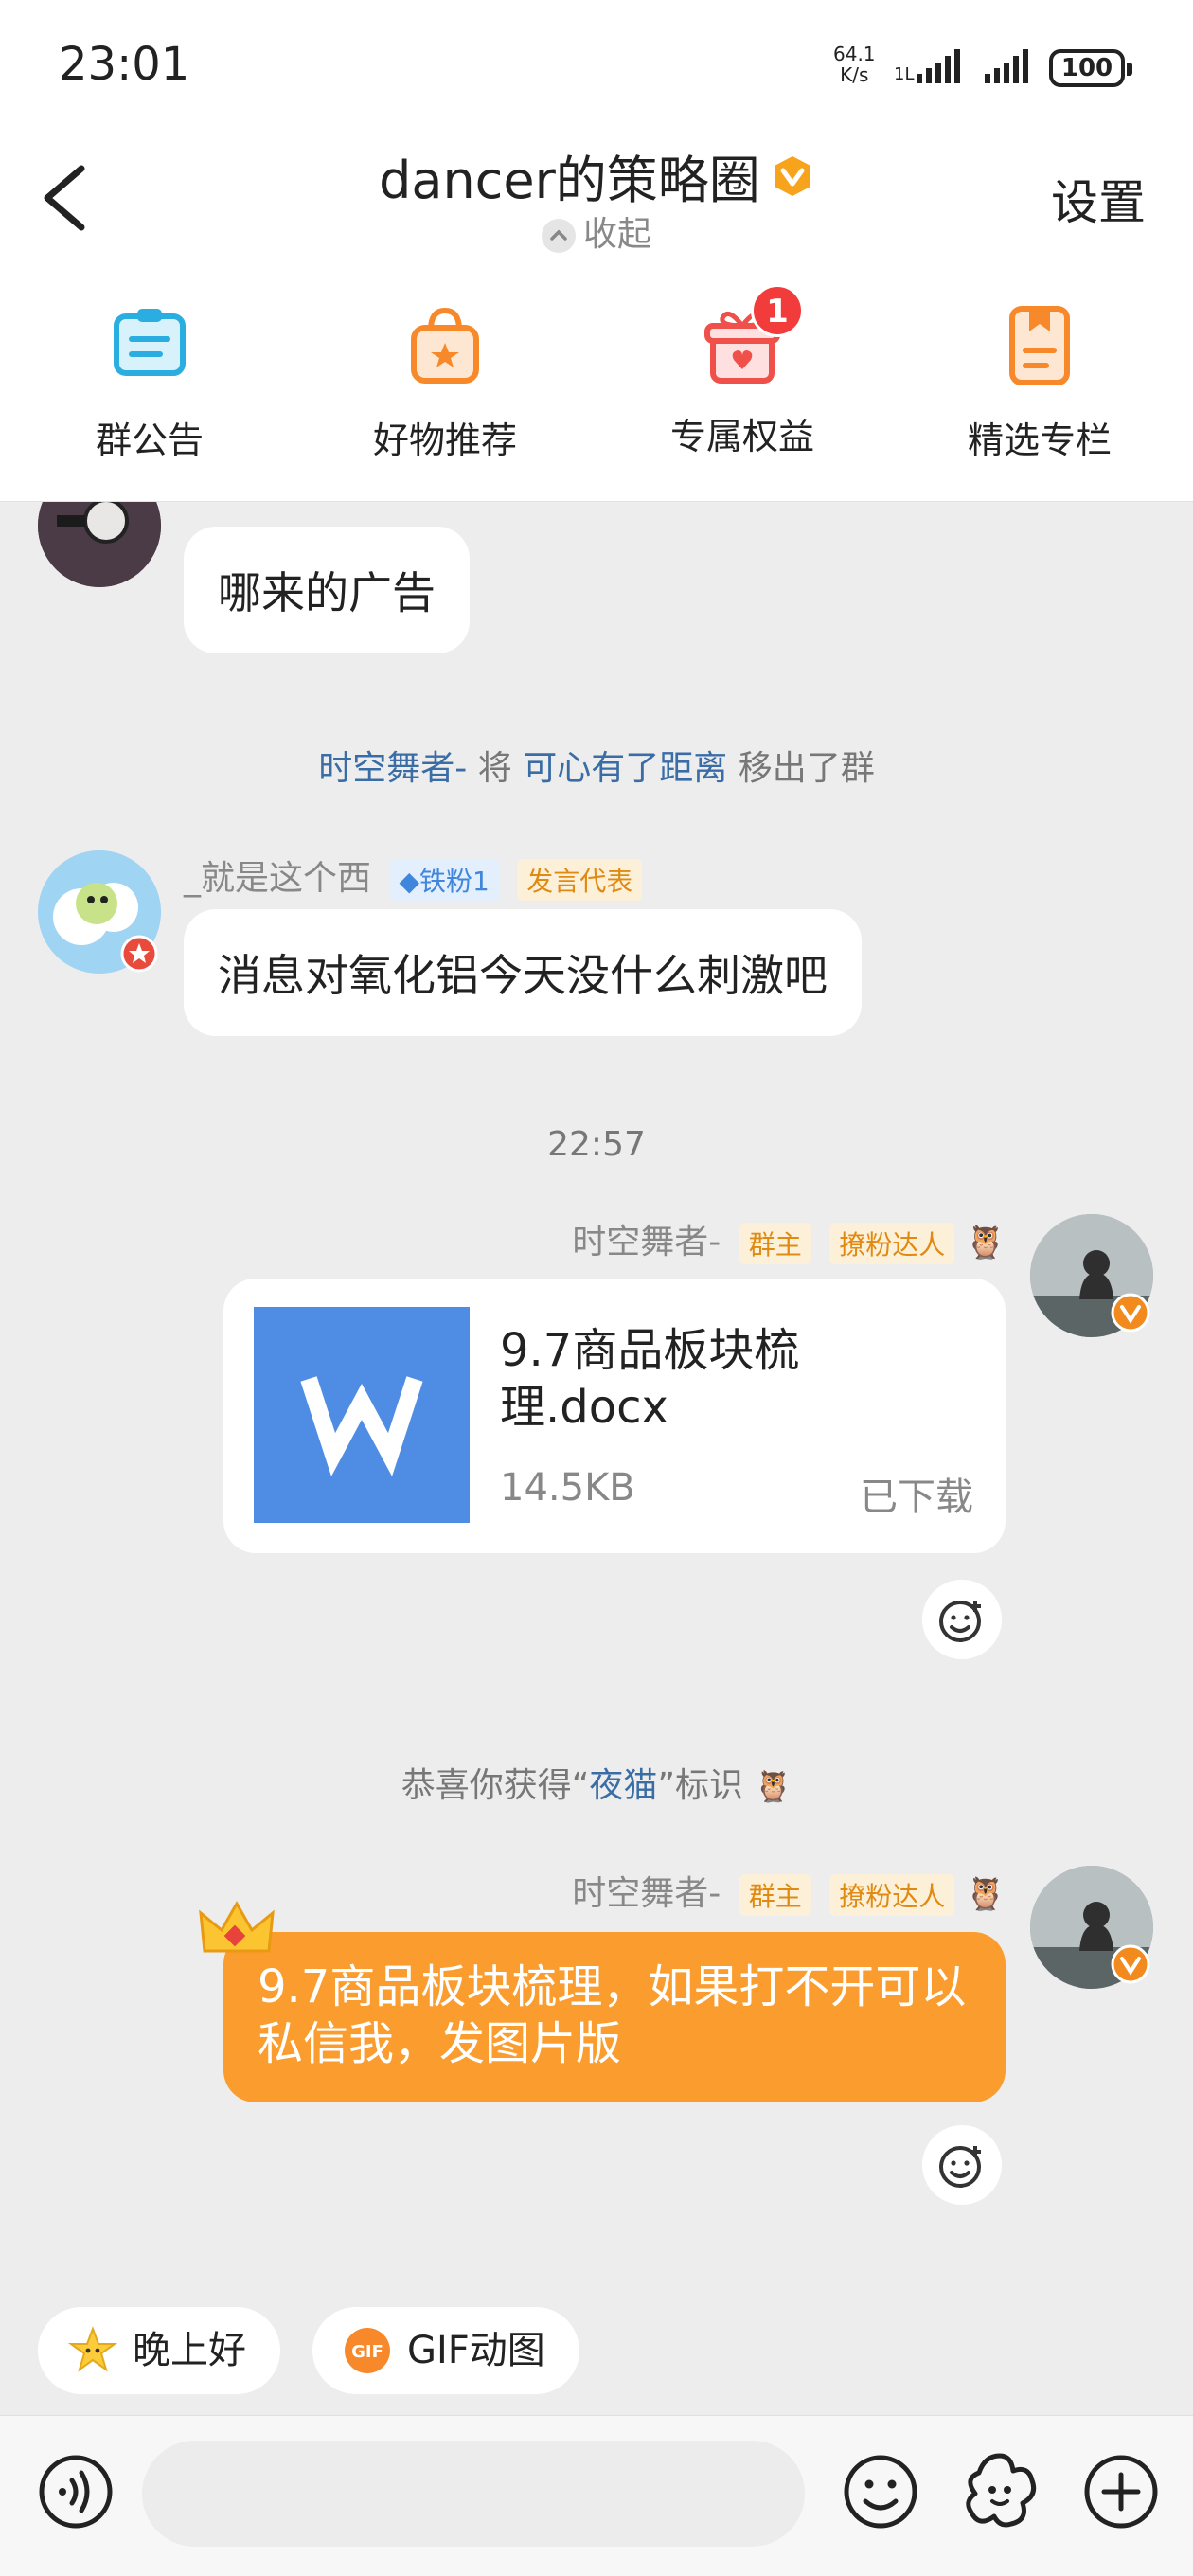 The image size is (1193, 2576). I want to click on chat-header: dancer的策略圈 收起 设置, so click(596, 199).